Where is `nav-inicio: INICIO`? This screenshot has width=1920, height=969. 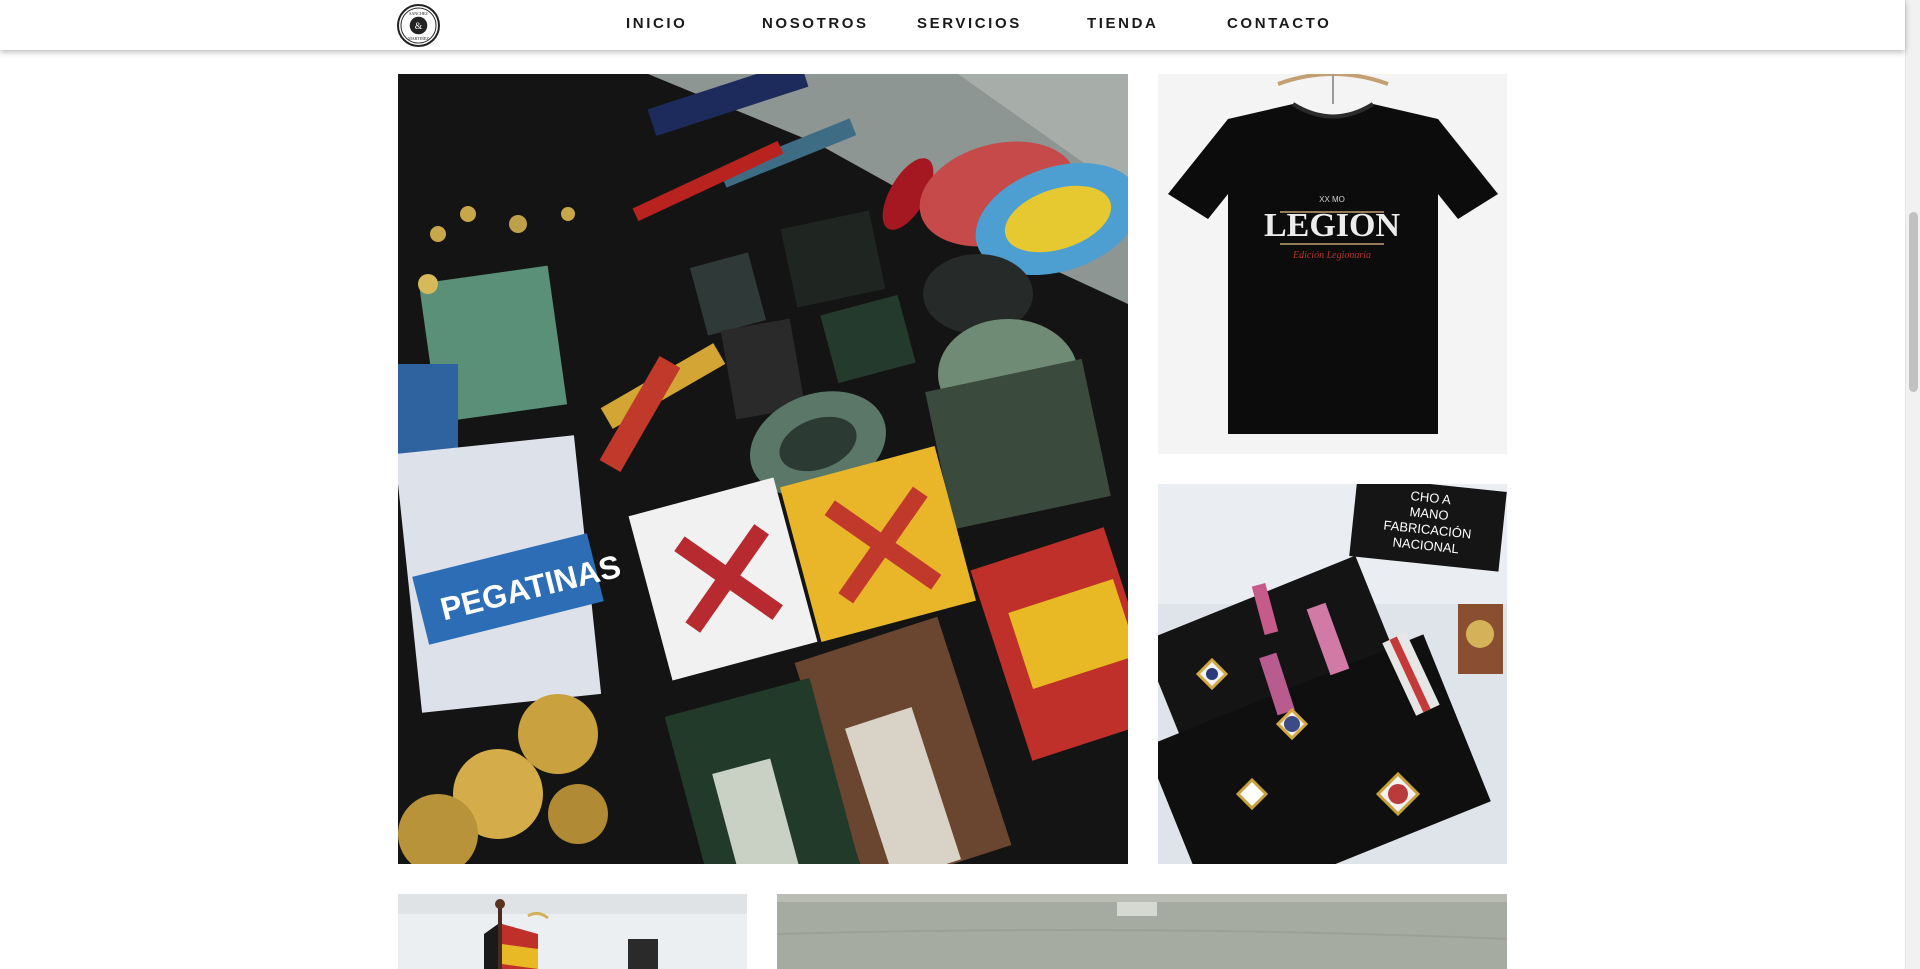 nav-inicio: INICIO is located at coordinates (656, 23).